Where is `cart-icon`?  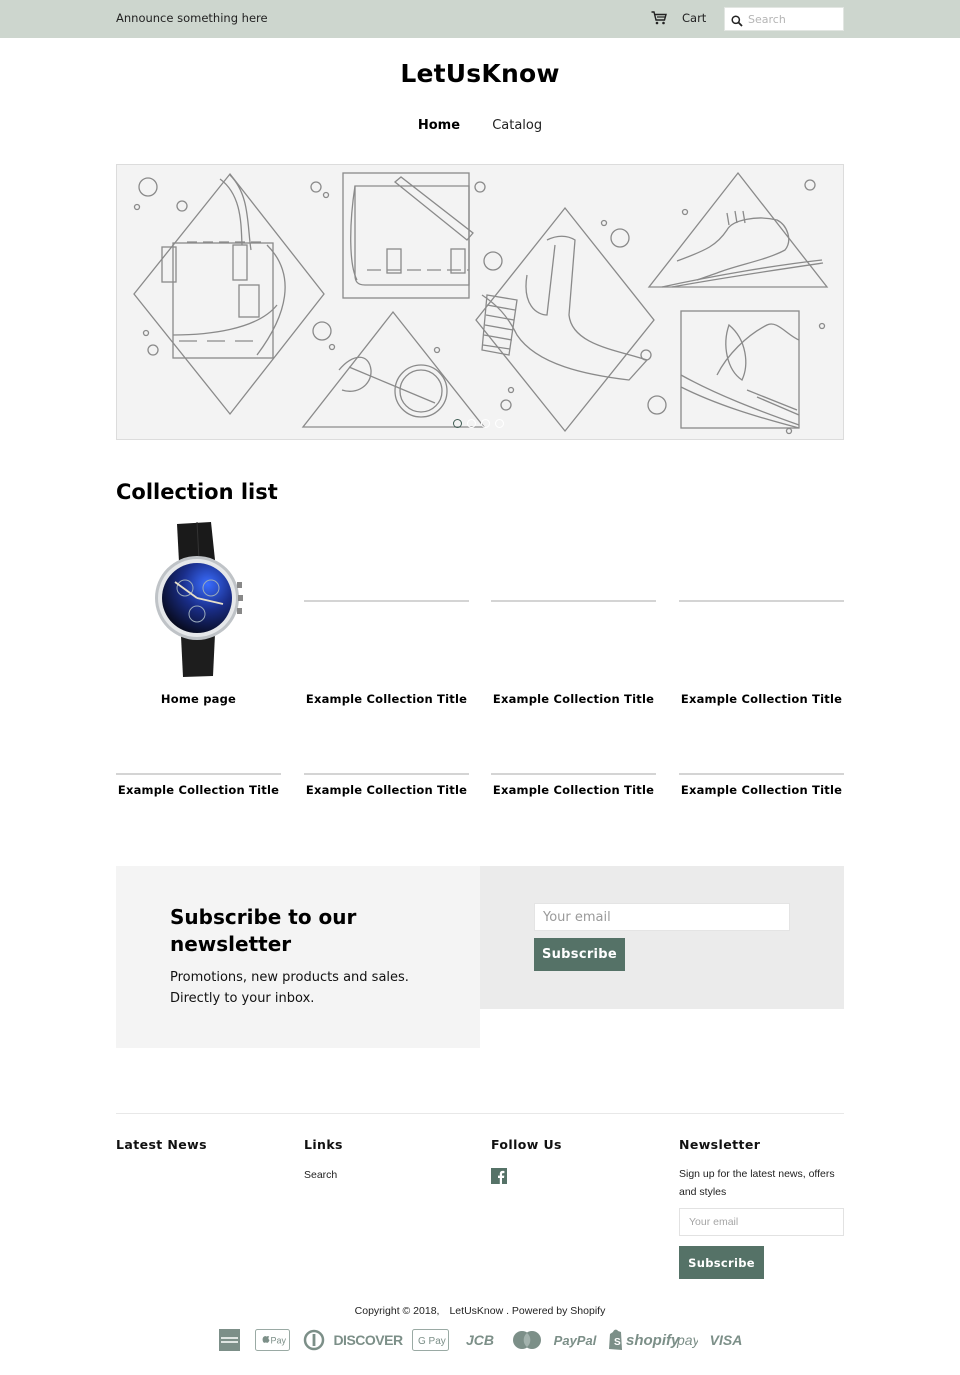
cart-icon is located at coordinates (659, 18).